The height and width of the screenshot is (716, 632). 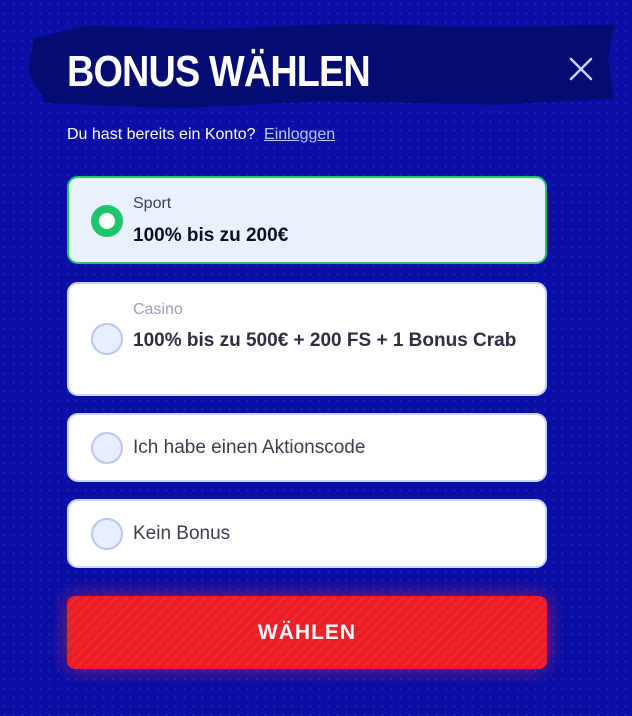 I want to click on bonus-option-sport: Sport 100% bis zu 200€, so click(x=307, y=220).